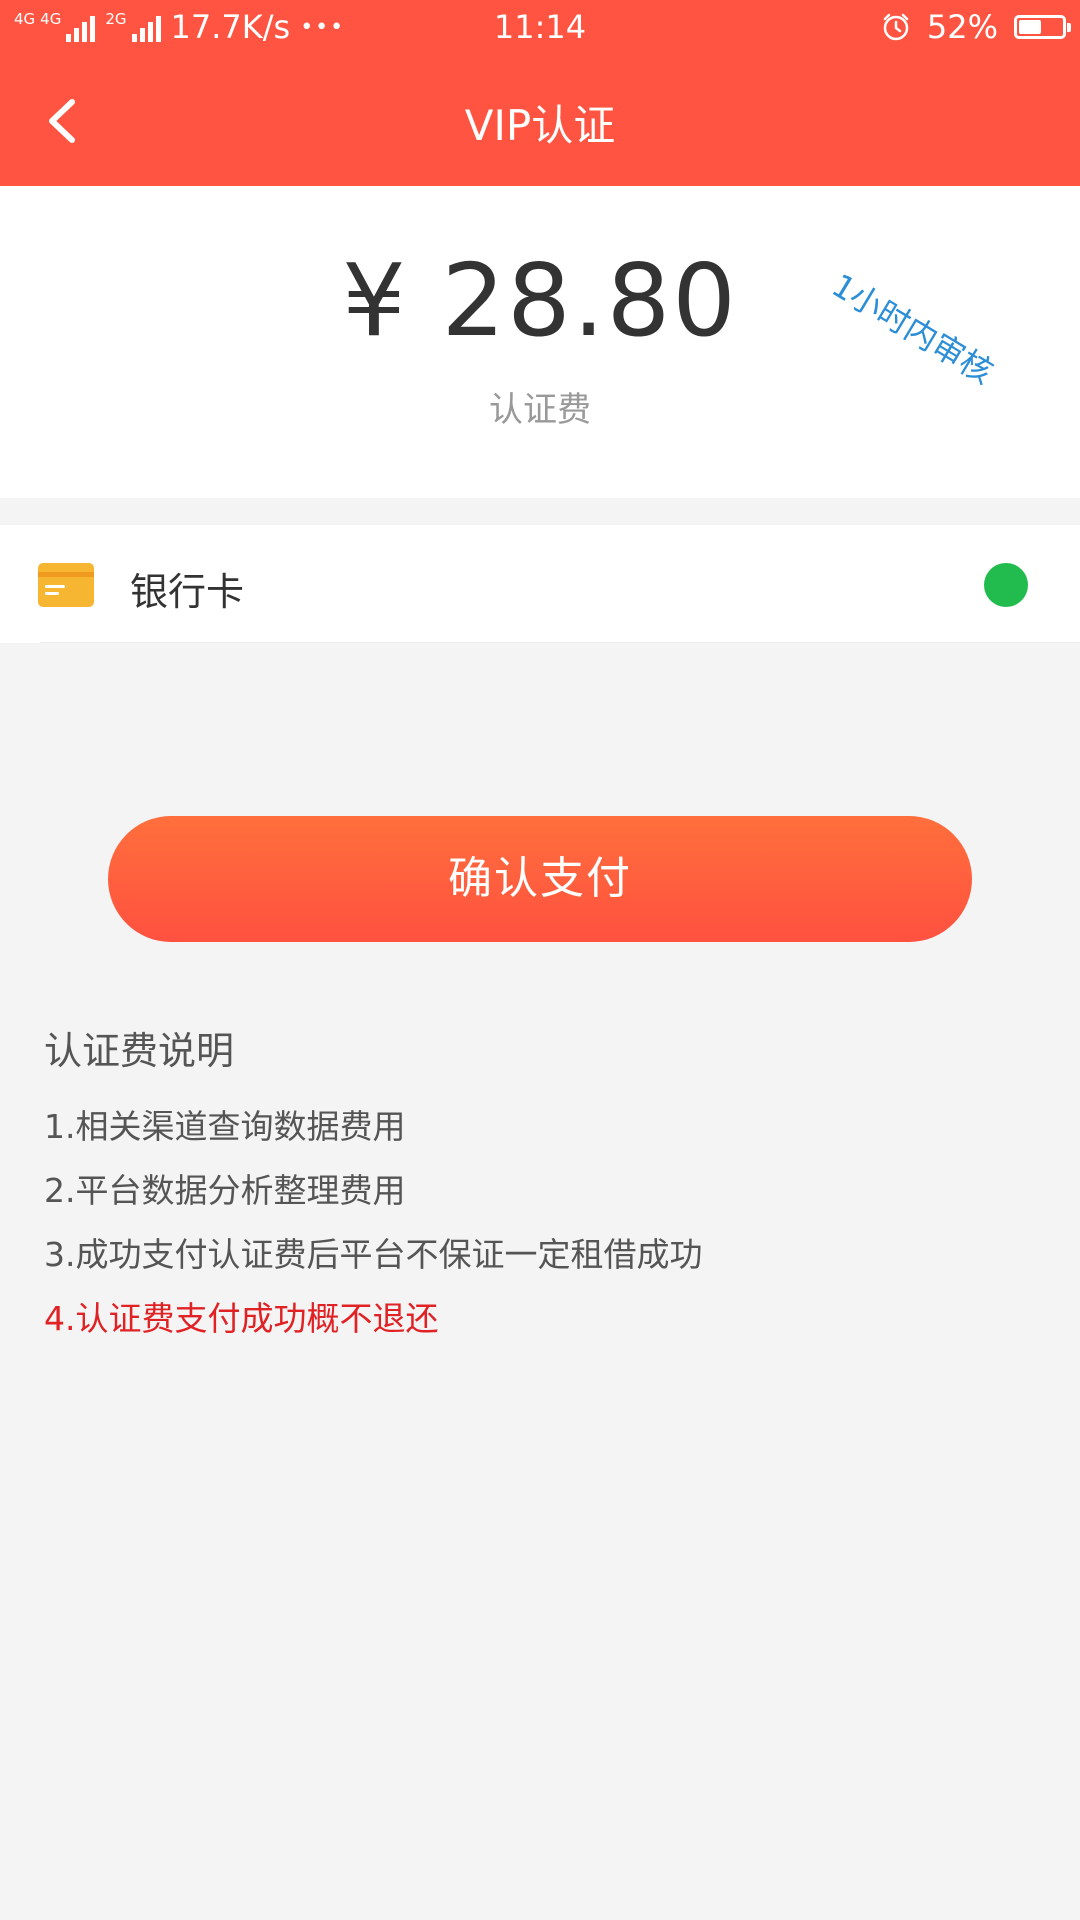 The height and width of the screenshot is (1920, 1080). Describe the element at coordinates (540, 125) in the screenshot. I see `page-title: VIP认证` at that location.